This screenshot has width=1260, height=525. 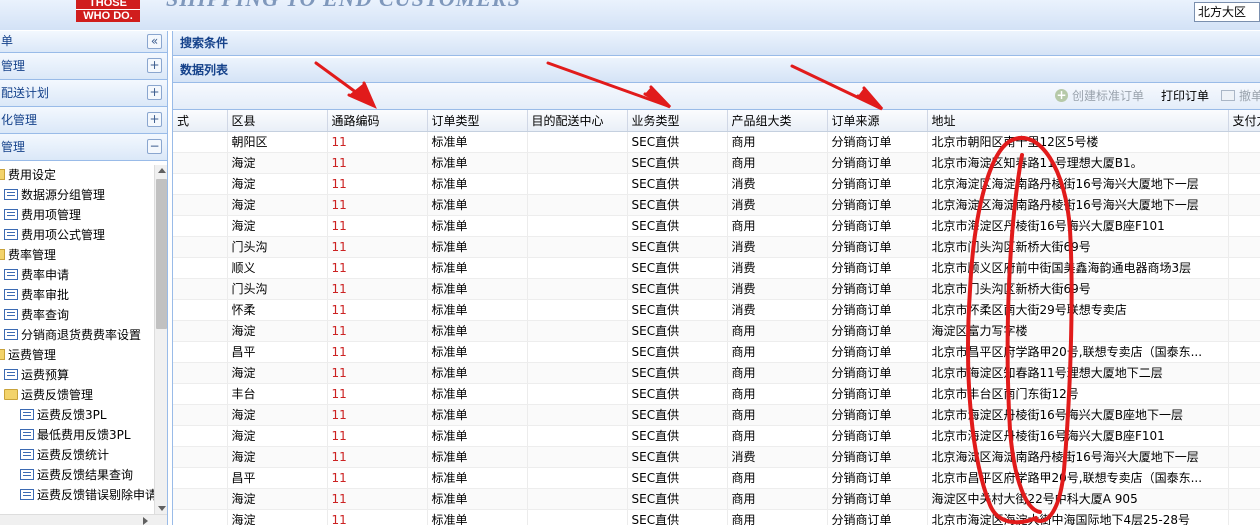 I want to click on tree-item: 运费反馈3PL, so click(x=77, y=415).